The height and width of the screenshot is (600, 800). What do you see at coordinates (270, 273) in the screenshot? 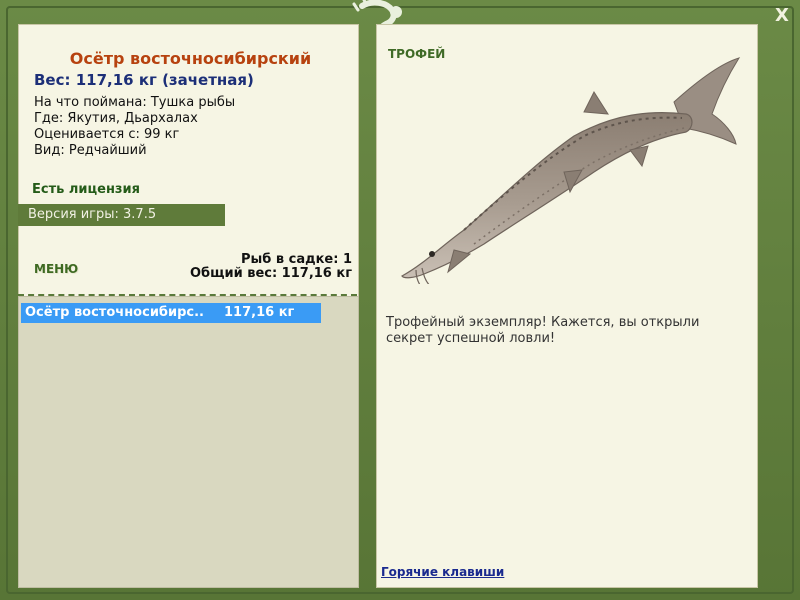
I see `keepnet-total-weight: Общий вес: 117,16 кг` at bounding box center [270, 273].